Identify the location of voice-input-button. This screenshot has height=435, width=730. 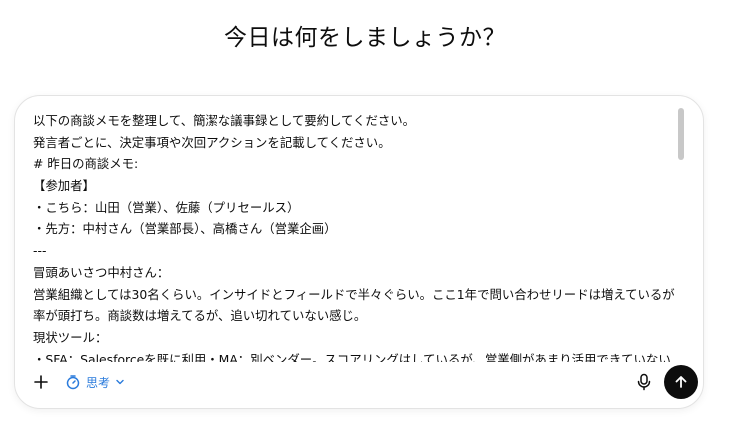
(644, 382).